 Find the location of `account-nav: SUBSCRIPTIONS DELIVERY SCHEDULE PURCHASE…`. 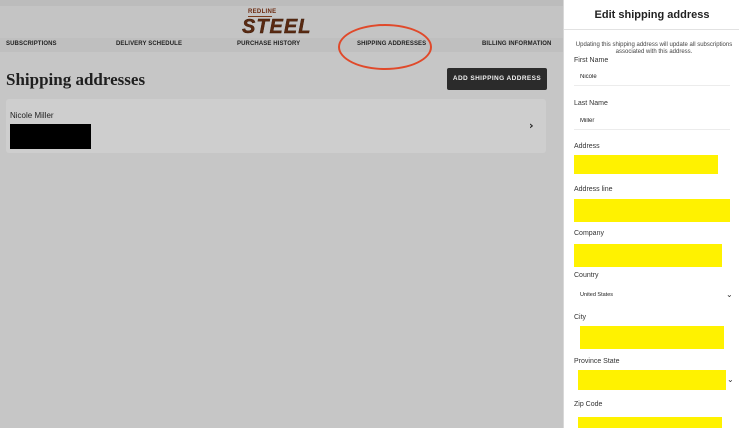

account-nav: SUBSCRIPTIONS DELIVERY SCHEDULE PURCHASE… is located at coordinates (281, 45).